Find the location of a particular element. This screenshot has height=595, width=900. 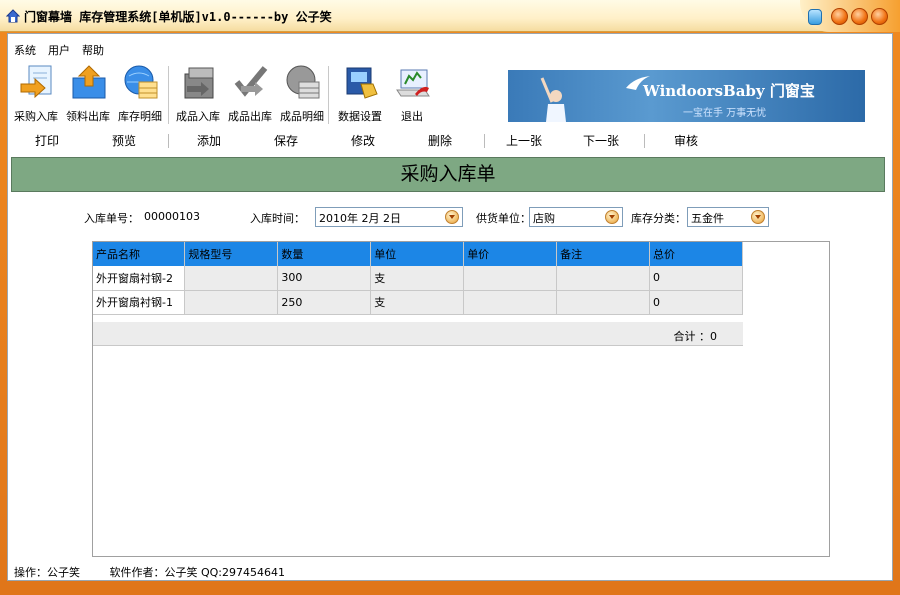

column-header: 规格型号 is located at coordinates (231, 254).